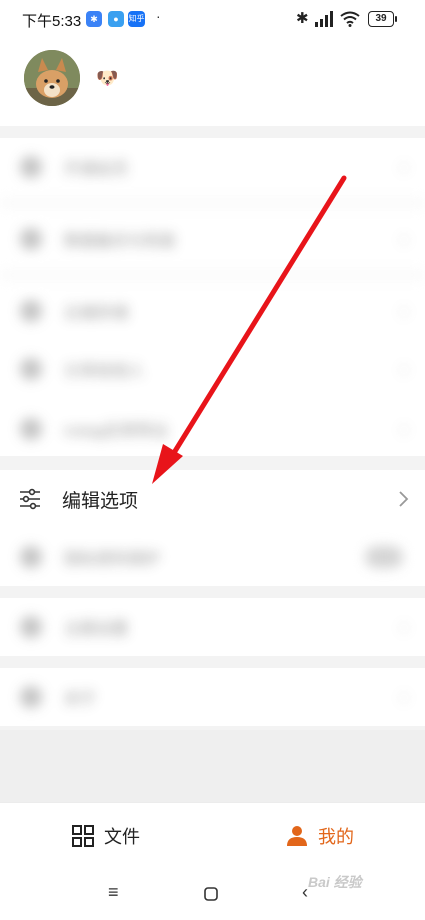 This screenshot has height=920, width=425. I want to click on info-icon, so click(31, 697).